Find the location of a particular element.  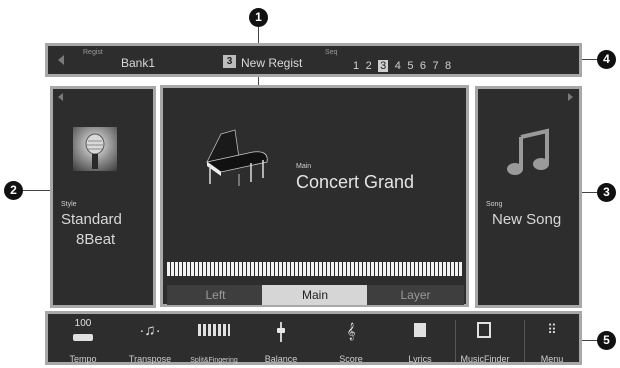

tempo-value: 100 is located at coordinates (83, 323).